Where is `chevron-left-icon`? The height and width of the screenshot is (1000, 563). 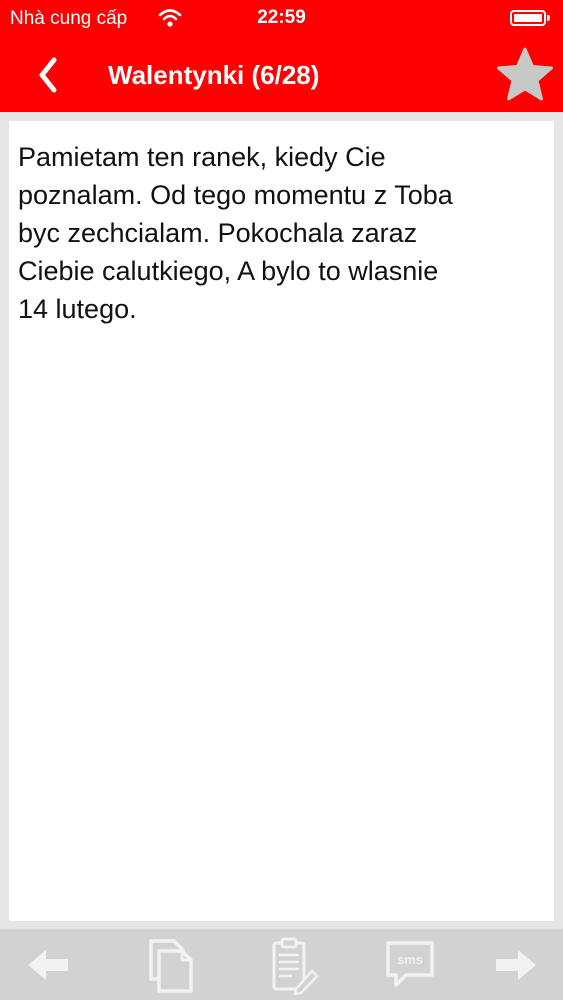 chevron-left-icon is located at coordinates (48, 75).